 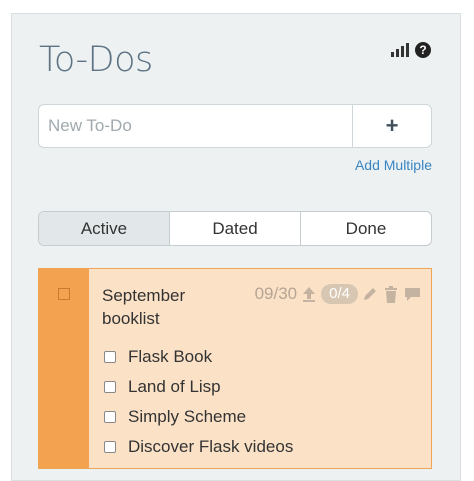 I want to click on todo-complete-checkbox, so click(x=64, y=294).